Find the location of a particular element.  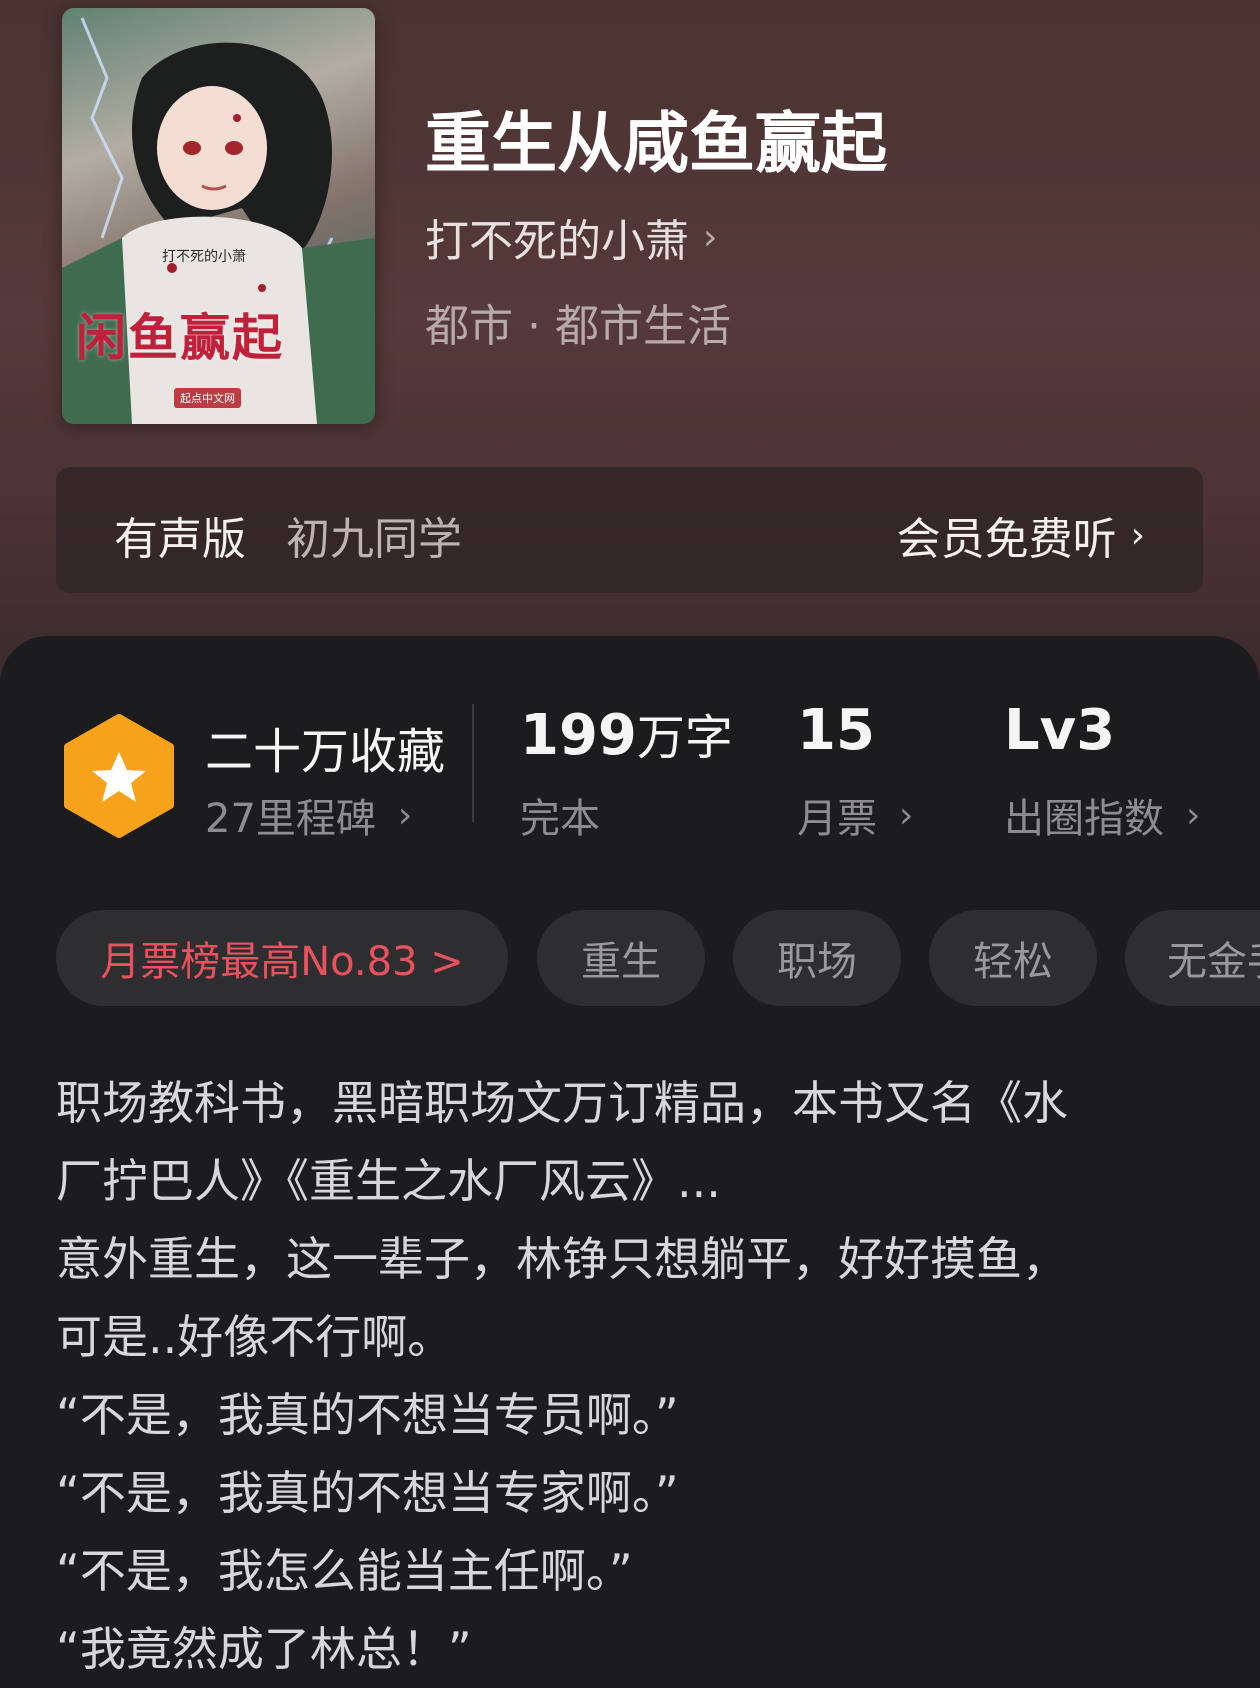

milestone-label: 27里程碑 is located at coordinates (290, 819).